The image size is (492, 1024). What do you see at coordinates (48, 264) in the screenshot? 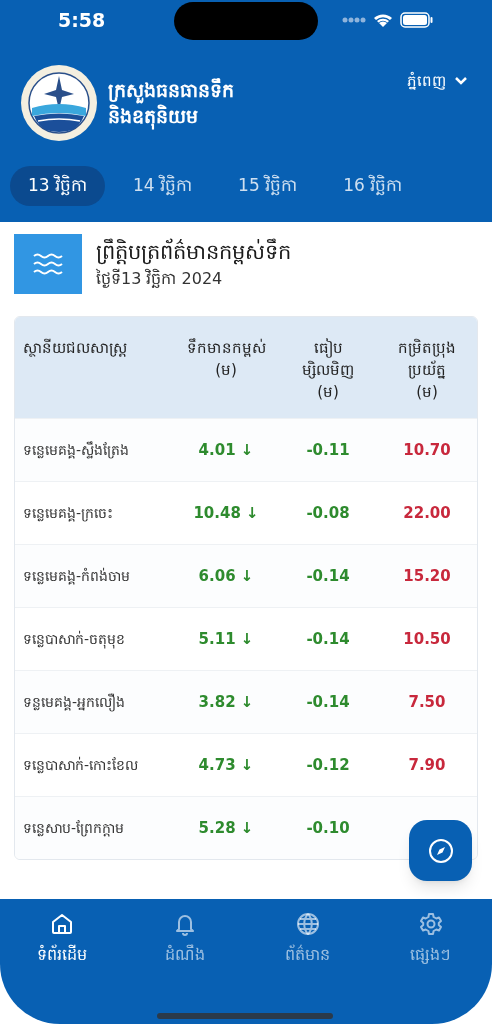
I see `waves-icon` at bounding box center [48, 264].